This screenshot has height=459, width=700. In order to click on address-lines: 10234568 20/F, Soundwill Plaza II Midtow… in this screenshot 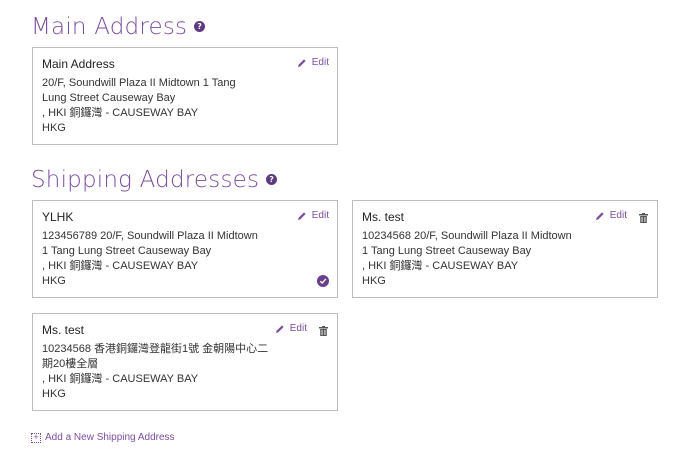, I will do `click(467, 259)`.